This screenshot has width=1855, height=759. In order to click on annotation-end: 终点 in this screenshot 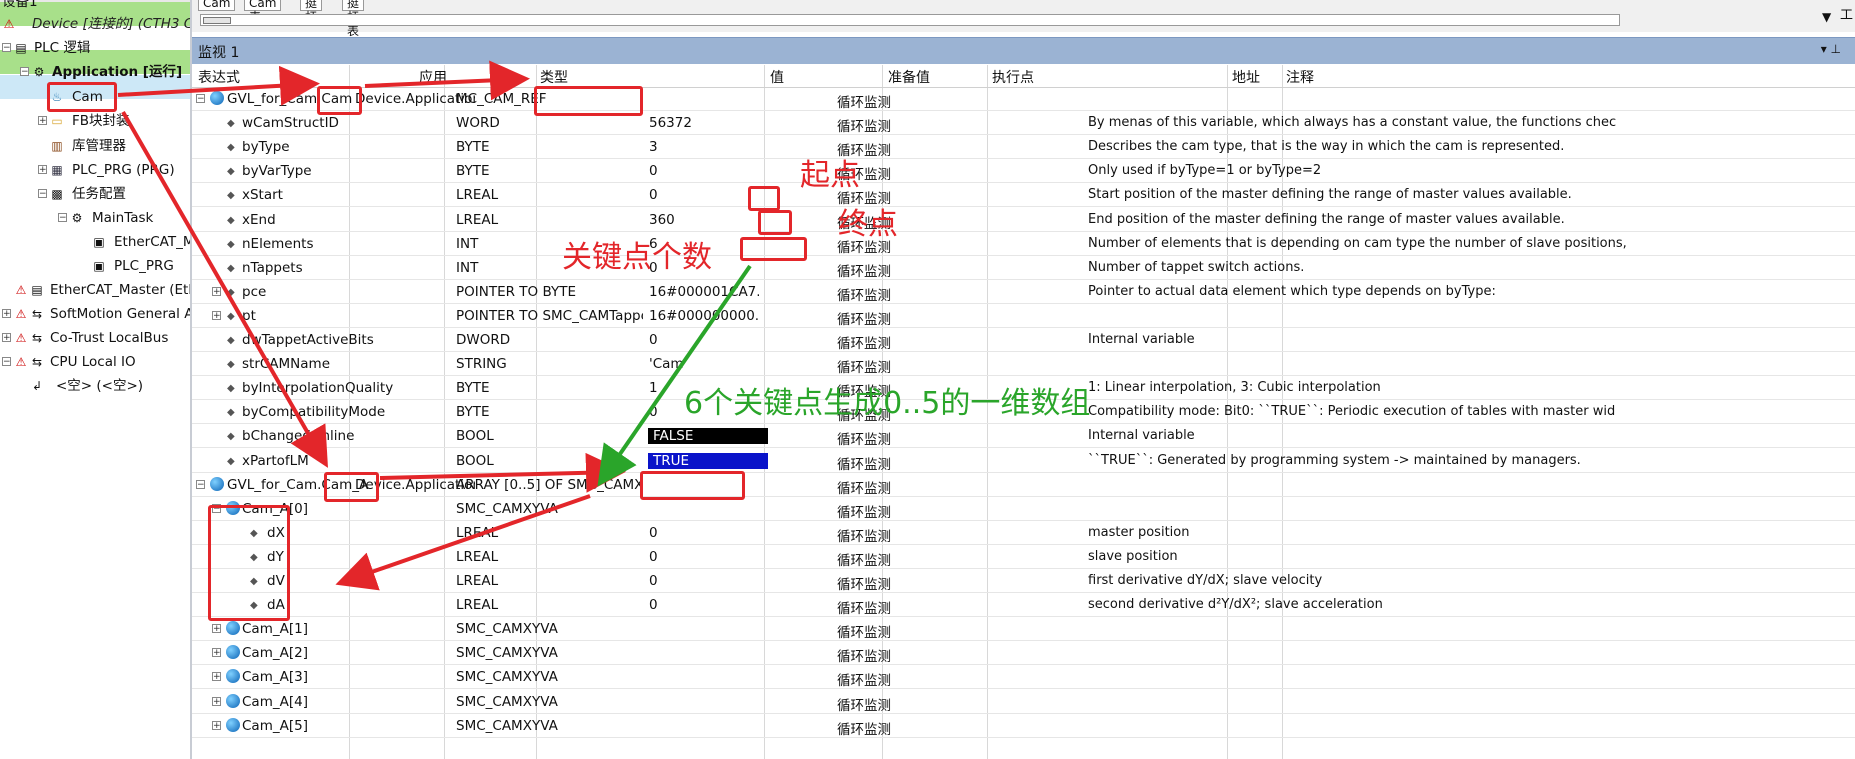, I will do `click(868, 224)`.